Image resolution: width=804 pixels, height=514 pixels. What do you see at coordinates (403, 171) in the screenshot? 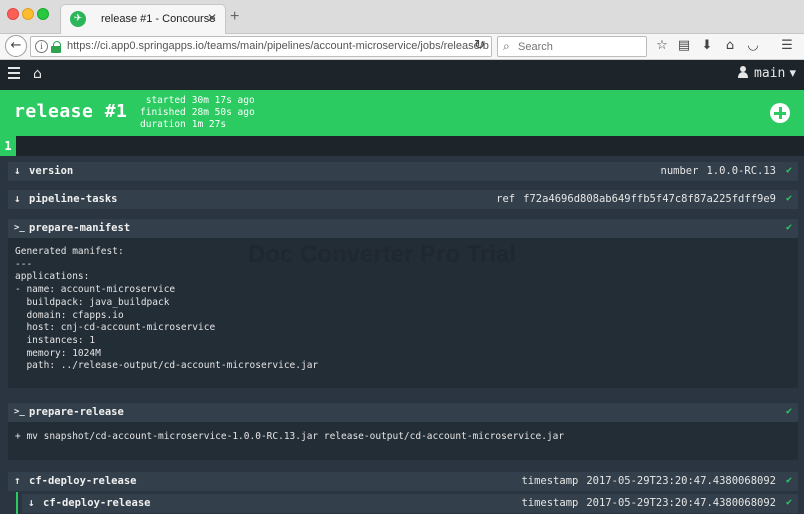
I see `step-header-version: ↓ version number 1.0.0-RC.13 ✔` at bounding box center [403, 171].